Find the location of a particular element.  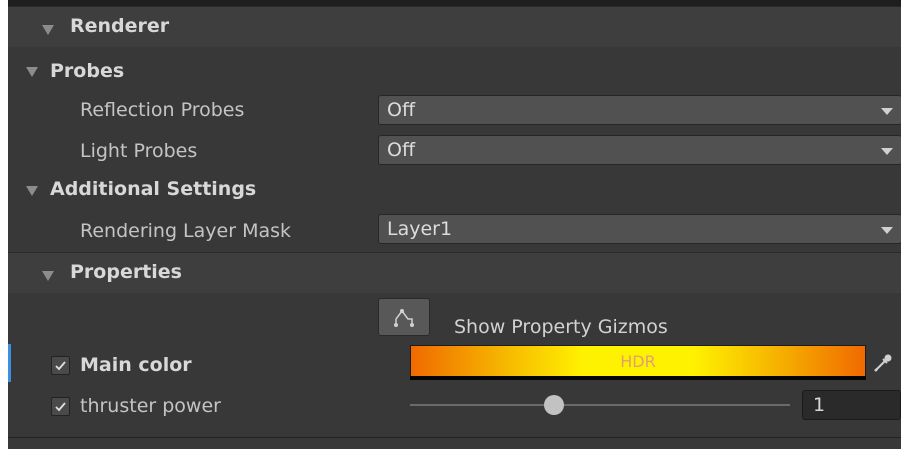

probes-title: Probes is located at coordinates (87, 71).